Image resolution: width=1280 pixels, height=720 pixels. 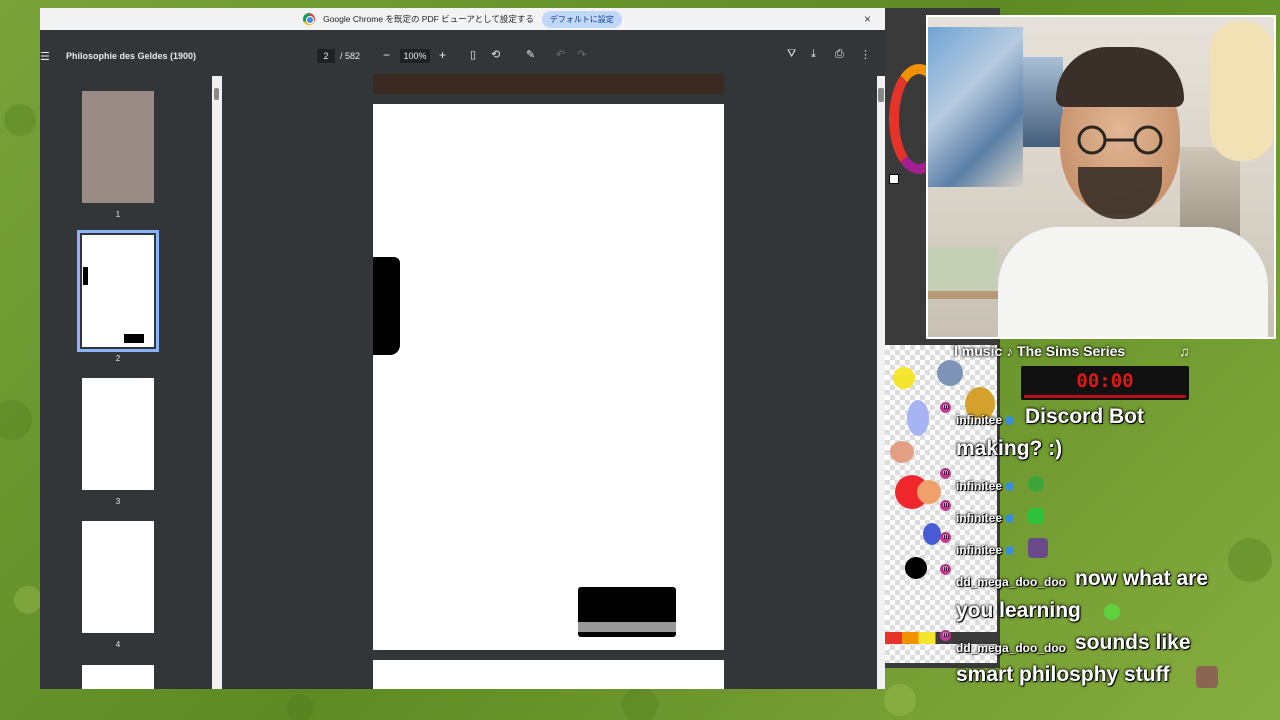 What do you see at coordinates (1112, 612) in the screenshot?
I see `smile-emote-icon` at bounding box center [1112, 612].